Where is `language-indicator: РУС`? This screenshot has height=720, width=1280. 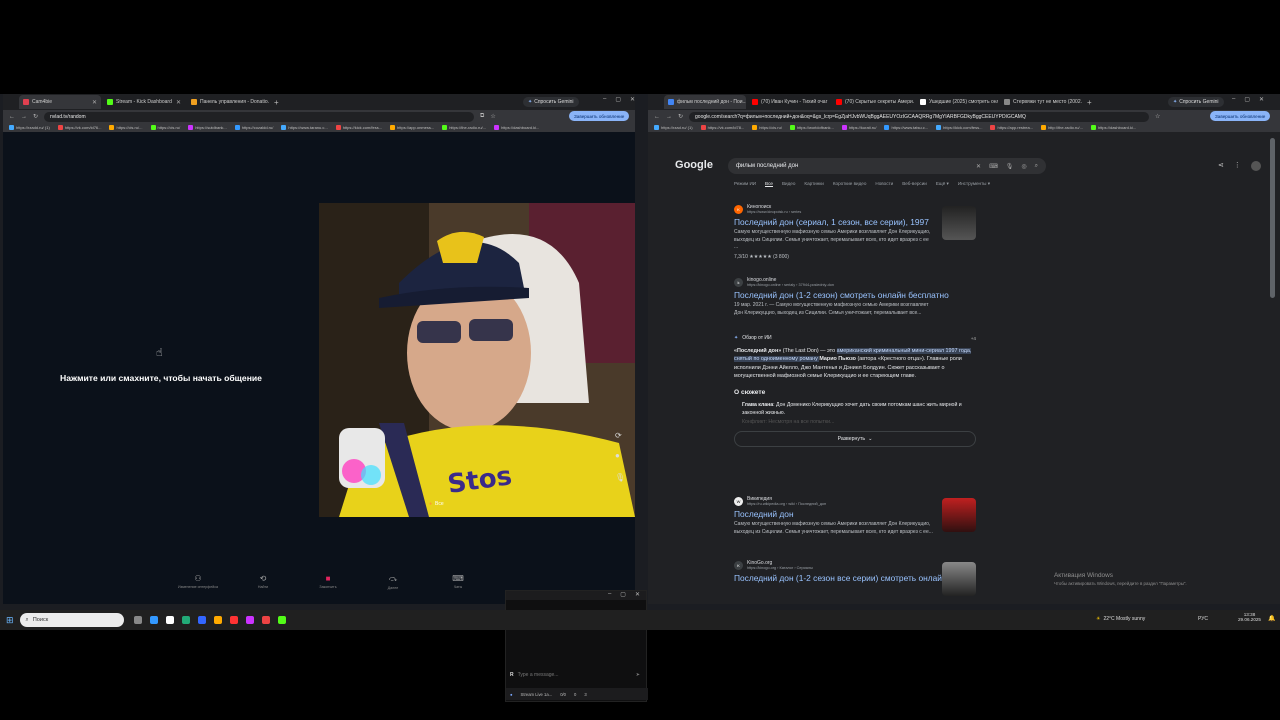
language-indicator: РУС is located at coordinates (1203, 619).